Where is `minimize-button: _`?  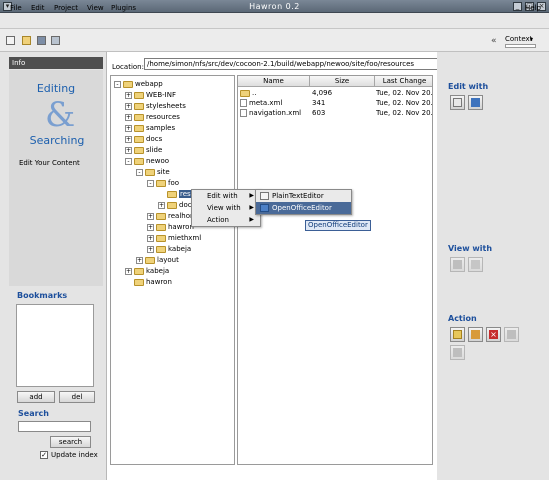 minimize-button: _ is located at coordinates (517, 6).